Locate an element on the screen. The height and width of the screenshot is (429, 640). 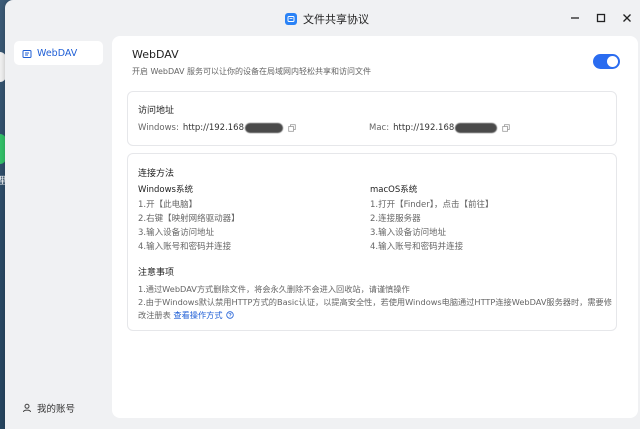
macos-system-title: macOS系统 is located at coordinates (394, 190).